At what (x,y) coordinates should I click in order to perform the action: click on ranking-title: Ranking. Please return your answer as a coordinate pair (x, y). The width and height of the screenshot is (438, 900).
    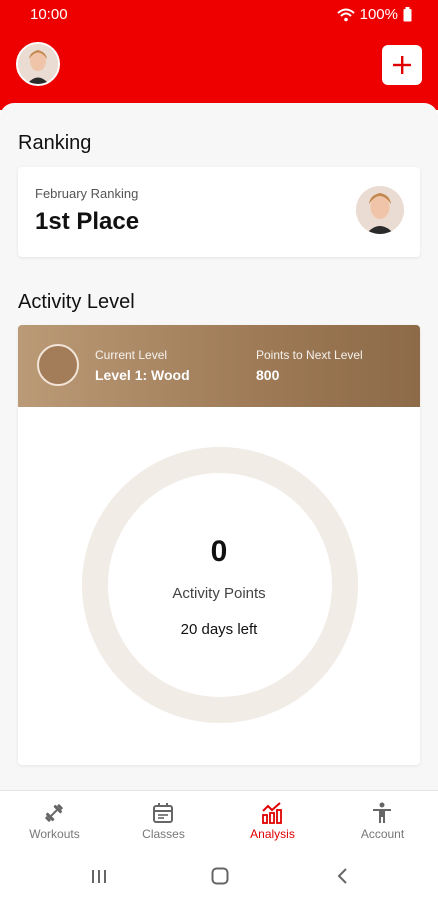
    Looking at the image, I should click on (55, 143).